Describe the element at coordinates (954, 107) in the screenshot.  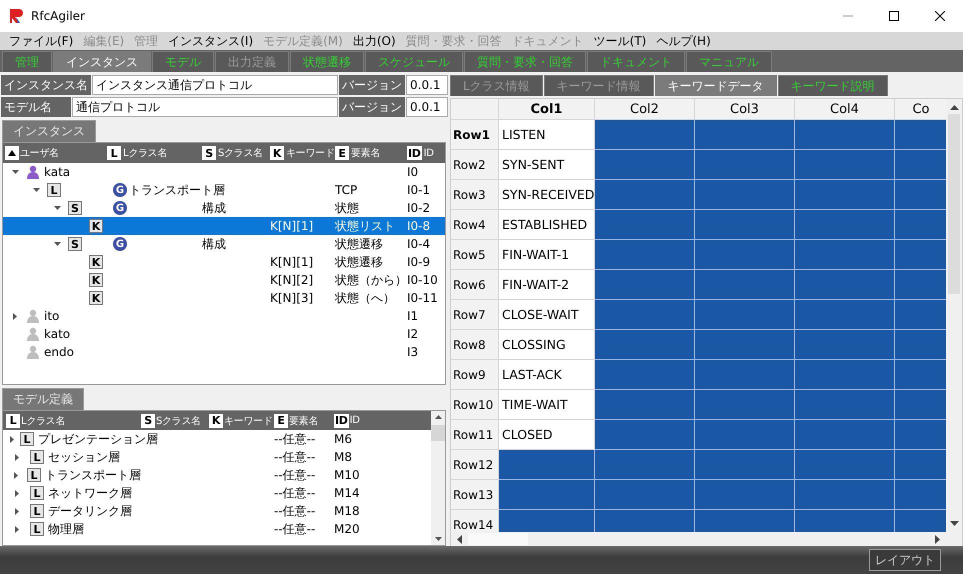
I see `scroll-up-arrow-icon` at that location.